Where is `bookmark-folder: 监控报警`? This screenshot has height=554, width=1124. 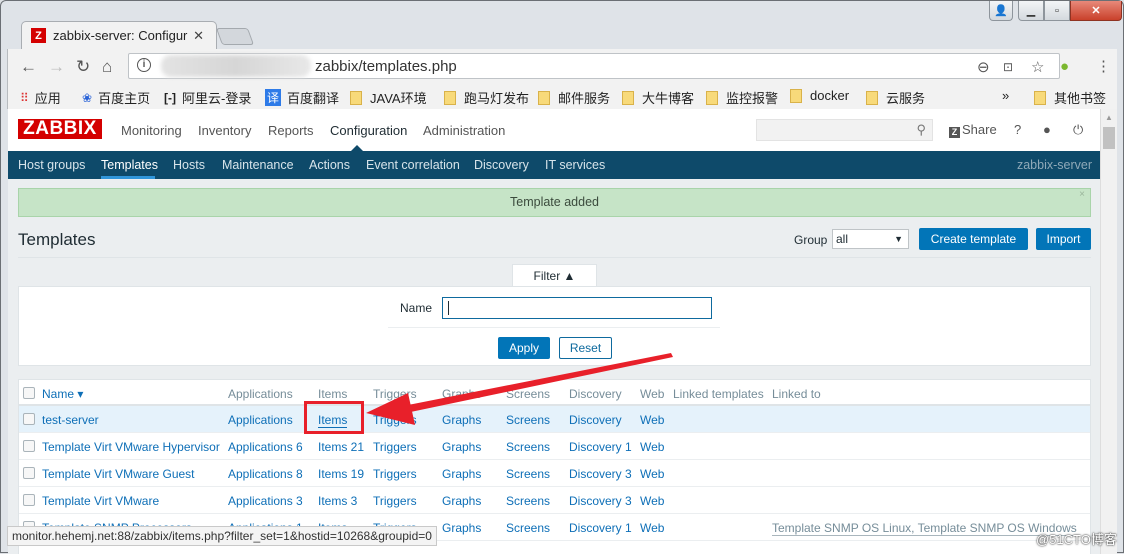
bookmark-folder: 监控报警 is located at coordinates (742, 97).